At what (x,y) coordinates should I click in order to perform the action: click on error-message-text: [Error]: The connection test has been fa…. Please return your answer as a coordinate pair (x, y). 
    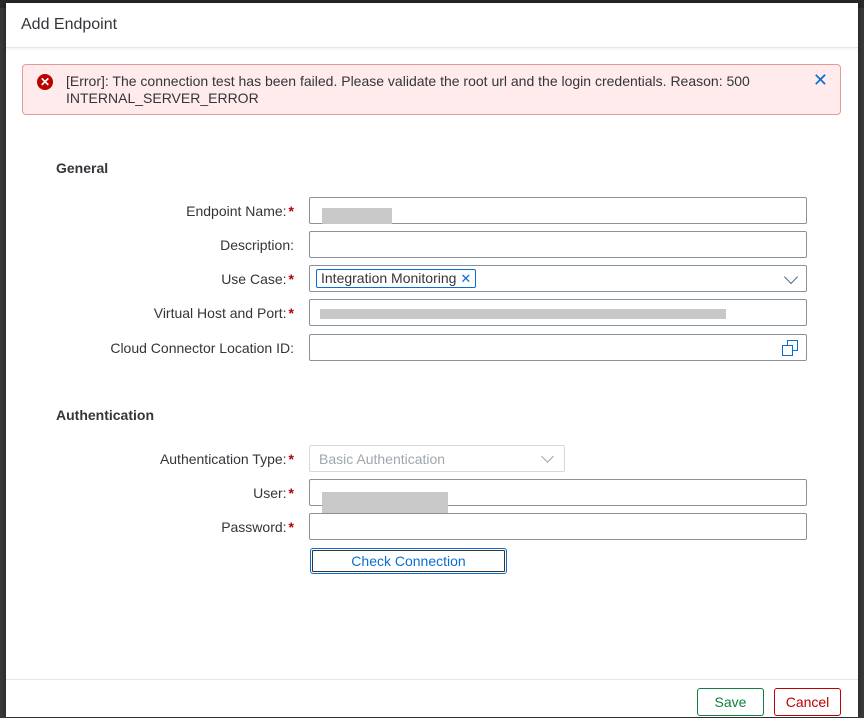
    Looking at the image, I should click on (408, 89).